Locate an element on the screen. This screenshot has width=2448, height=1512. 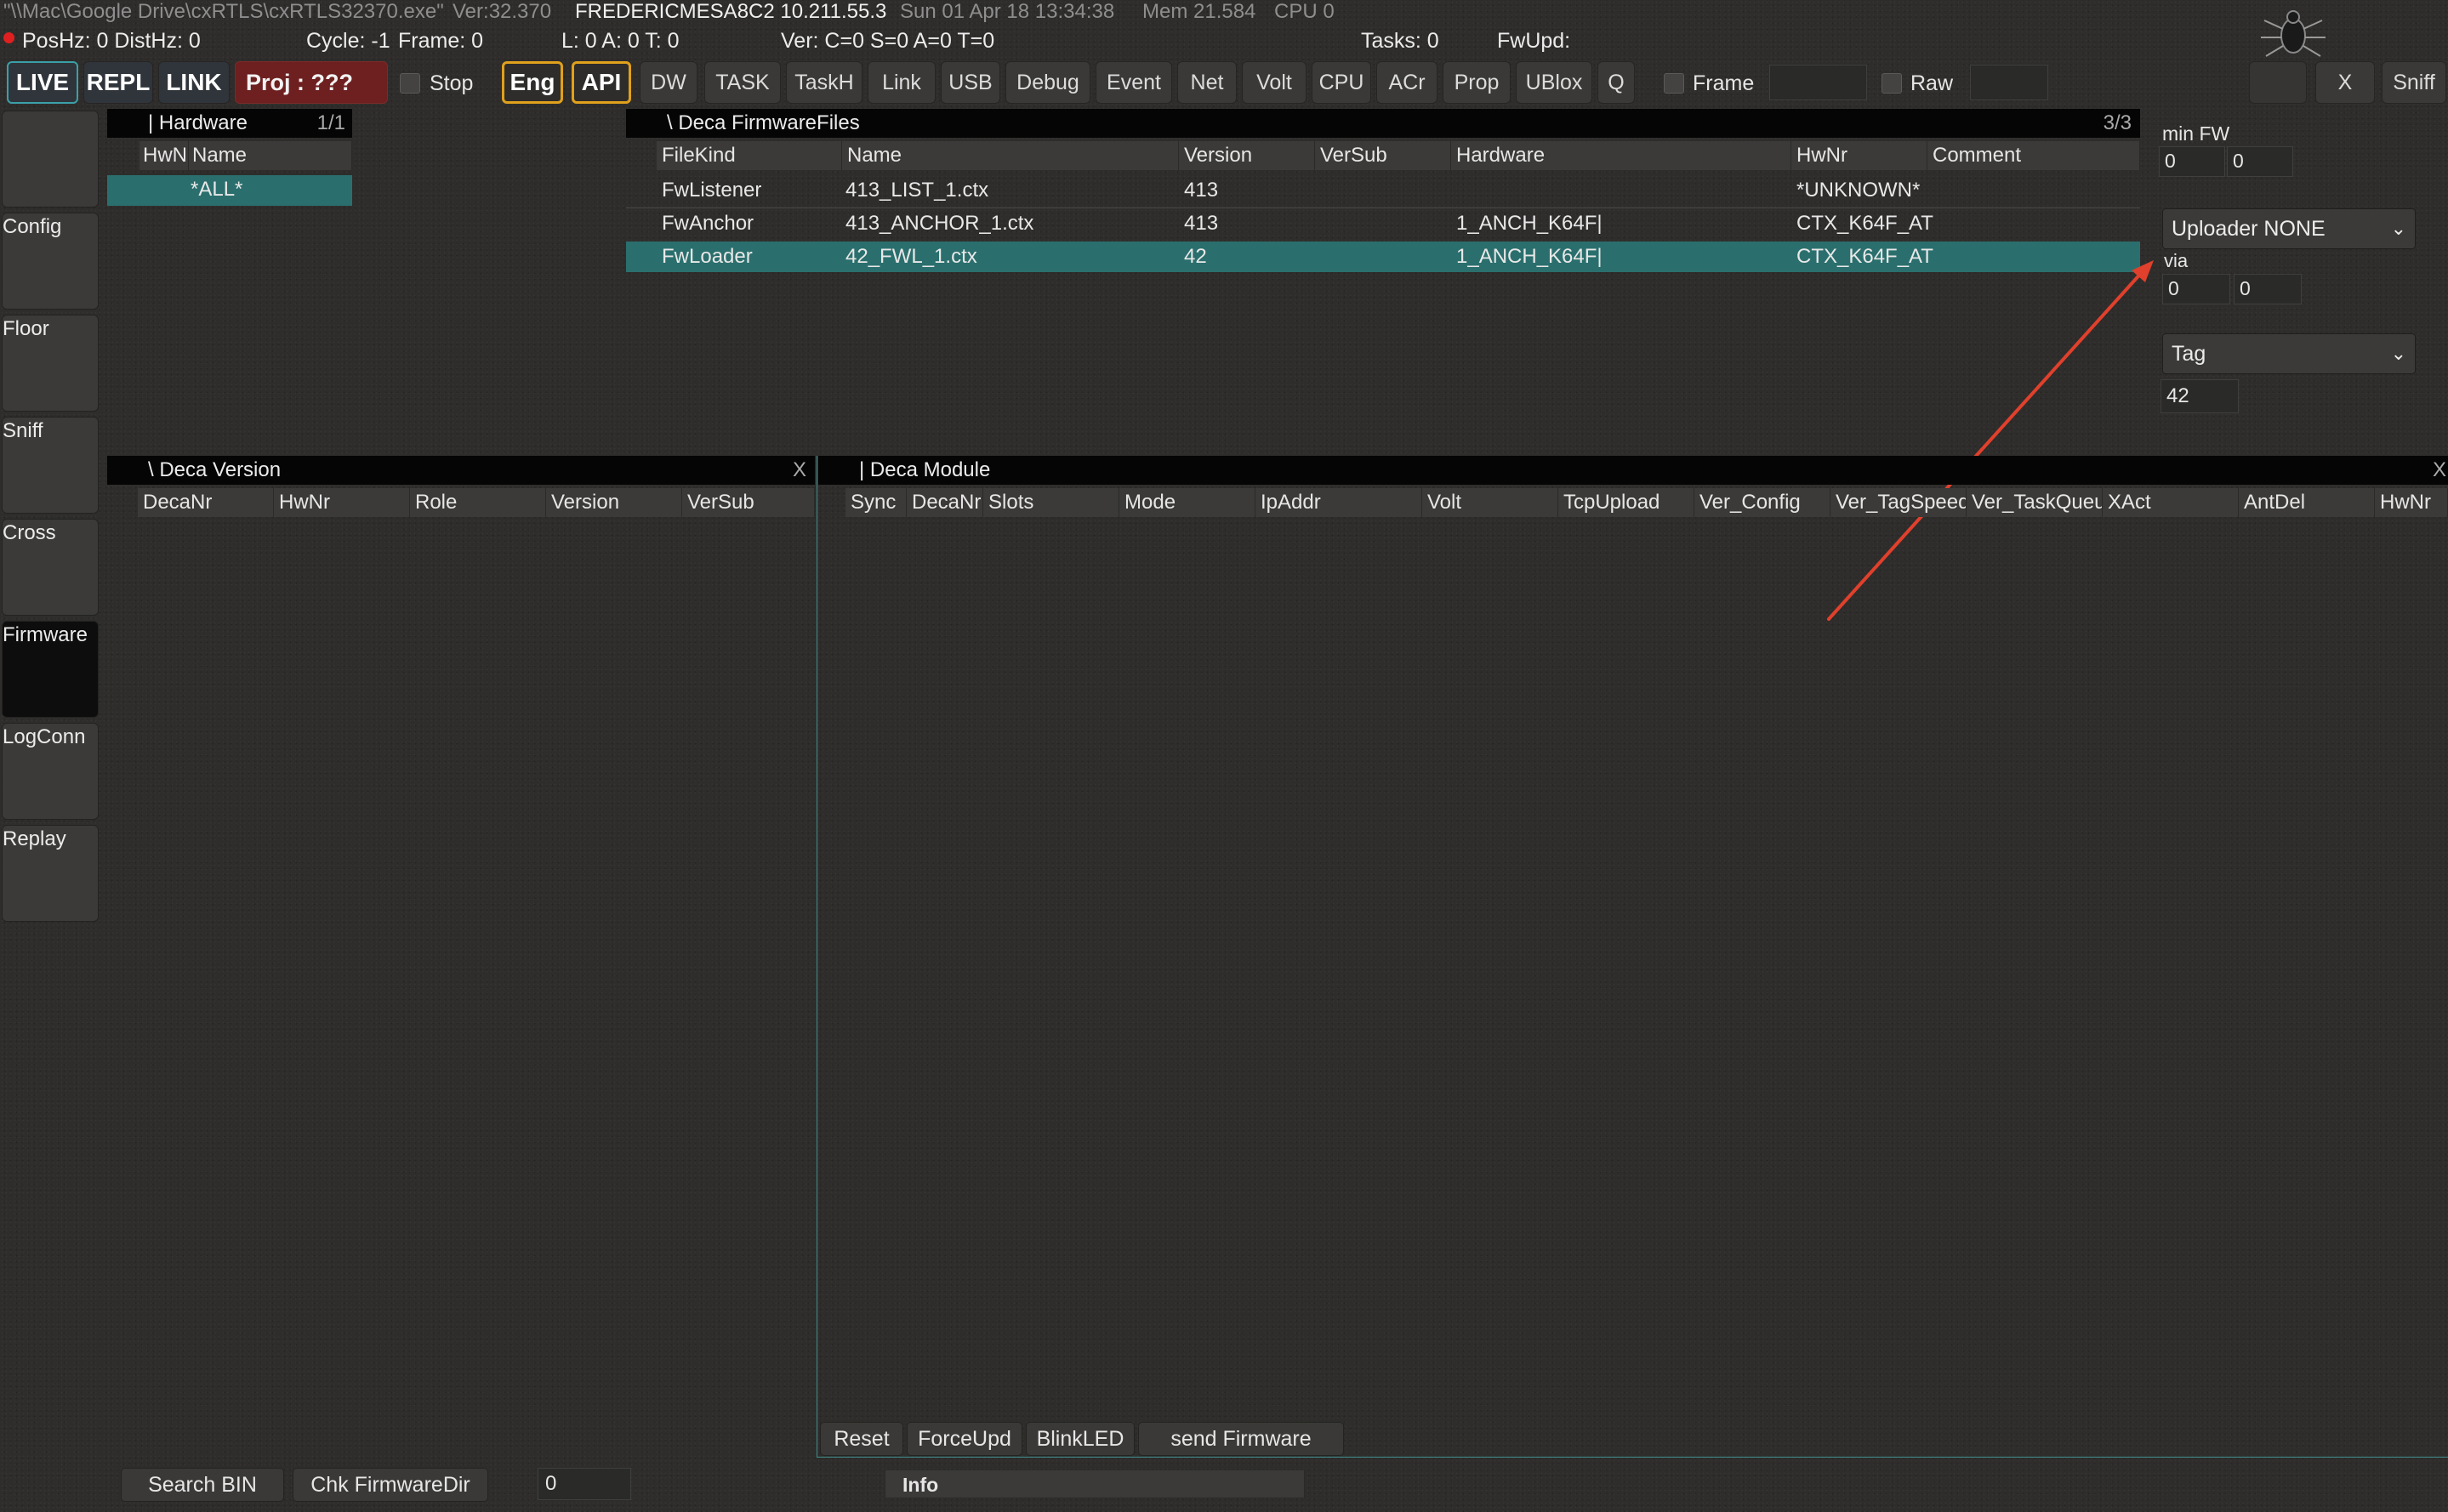
module-col-decanr: DecaNr is located at coordinates (945, 502).